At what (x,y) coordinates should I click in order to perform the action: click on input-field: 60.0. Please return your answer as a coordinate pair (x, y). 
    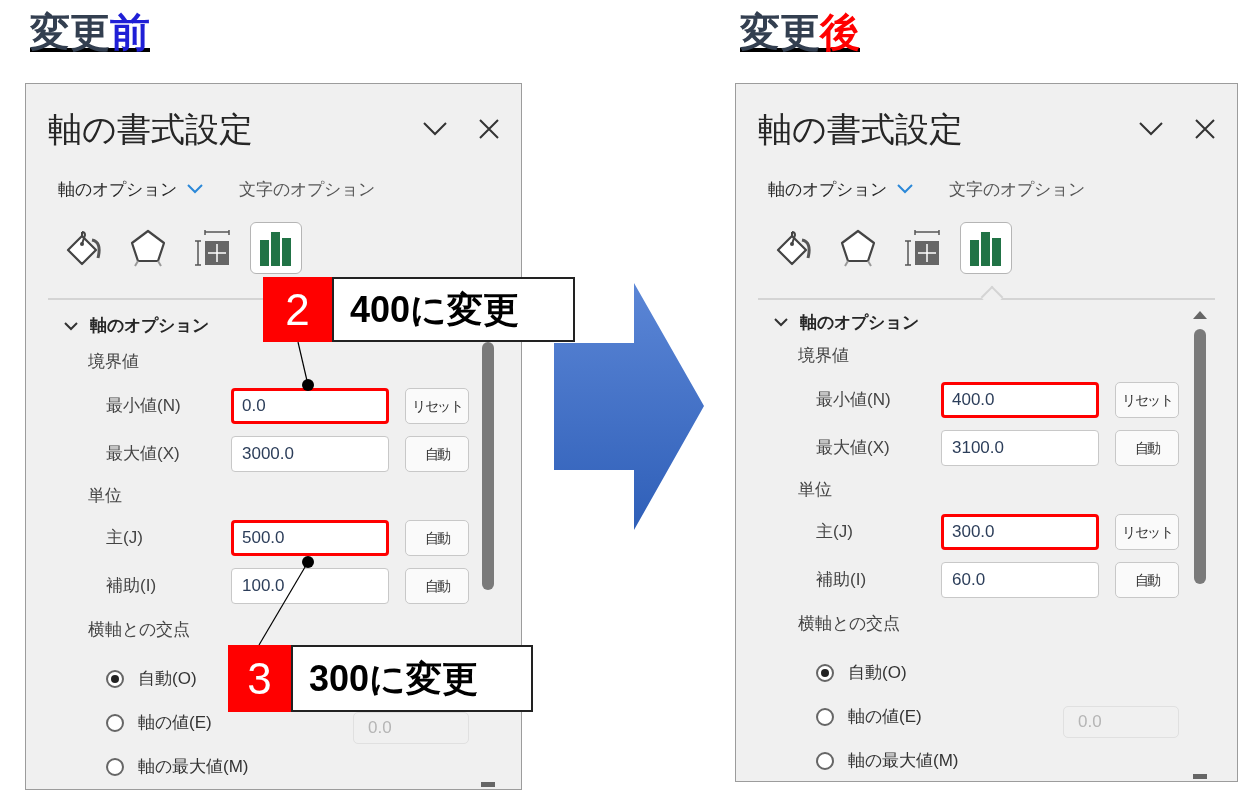
    Looking at the image, I should click on (1020, 579).